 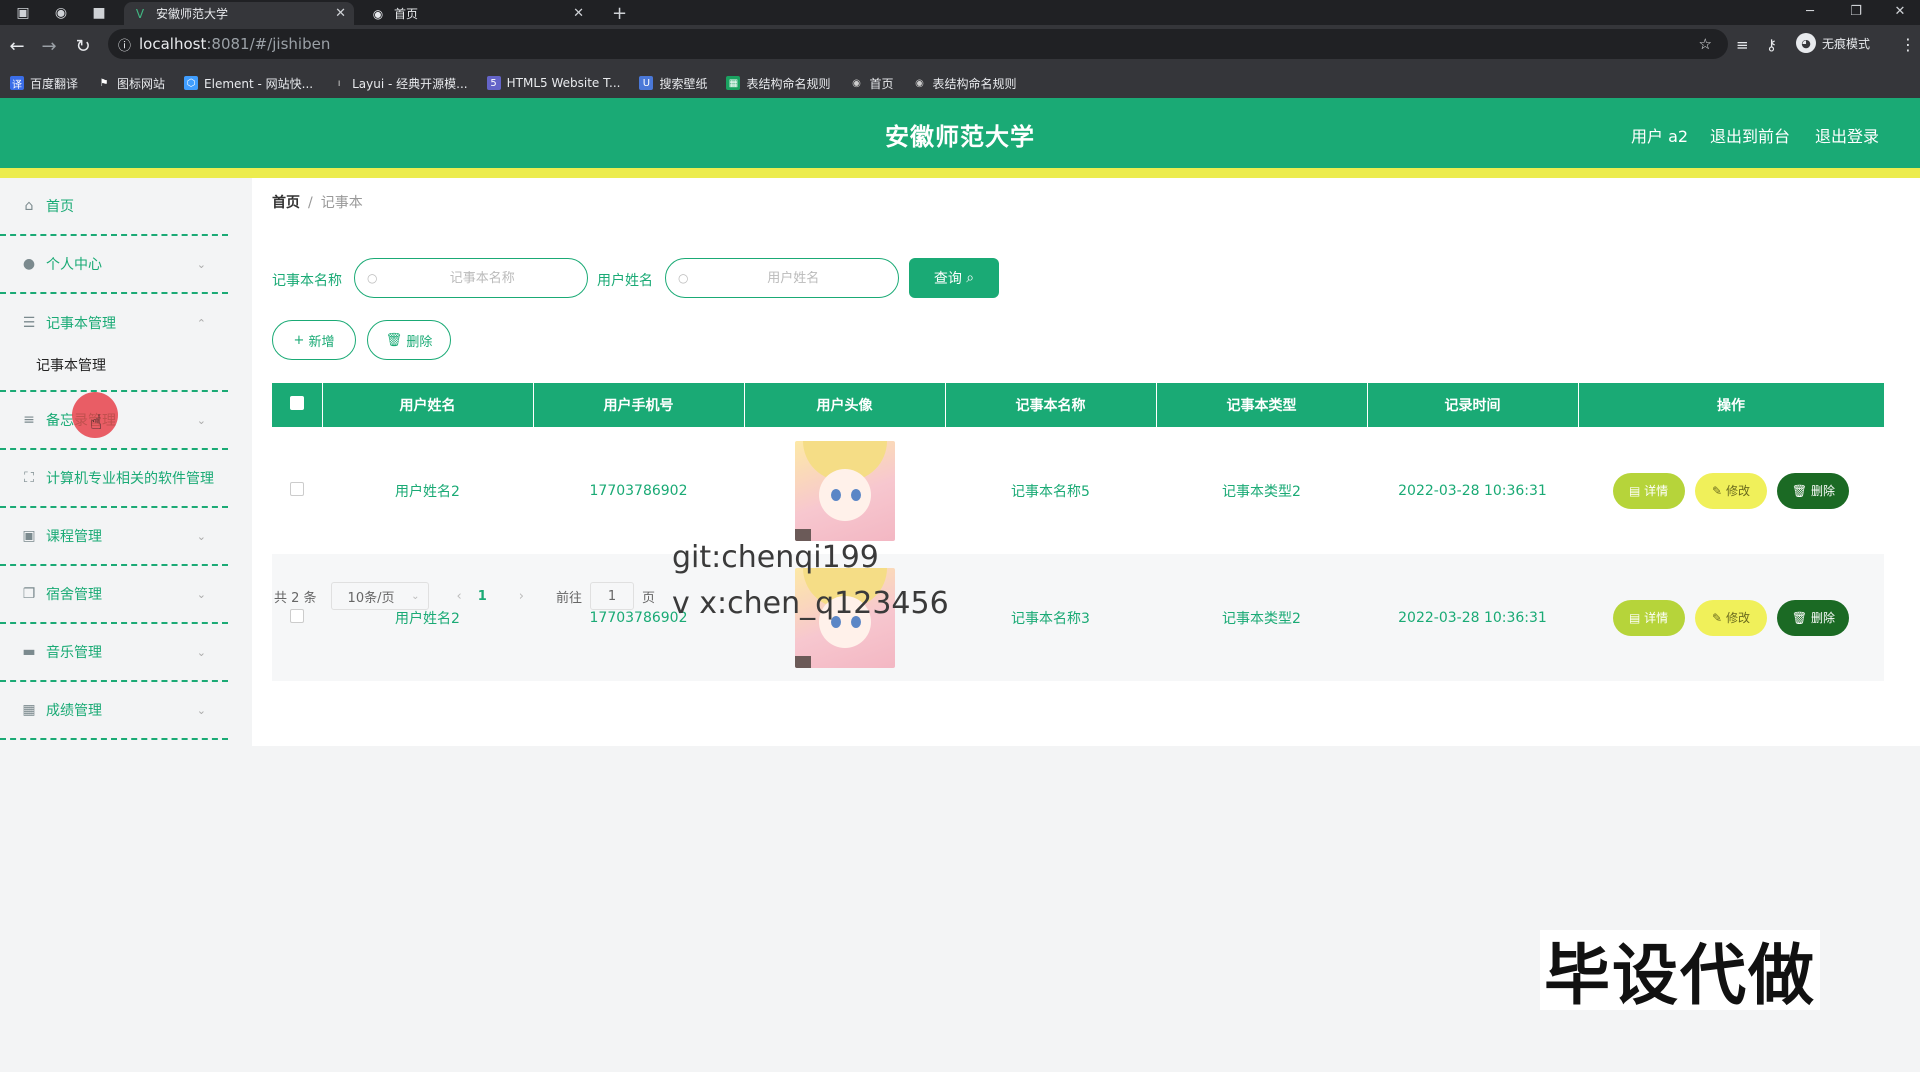 I want to click on profile-button: ◕ 无痕模式, so click(x=1833, y=43).